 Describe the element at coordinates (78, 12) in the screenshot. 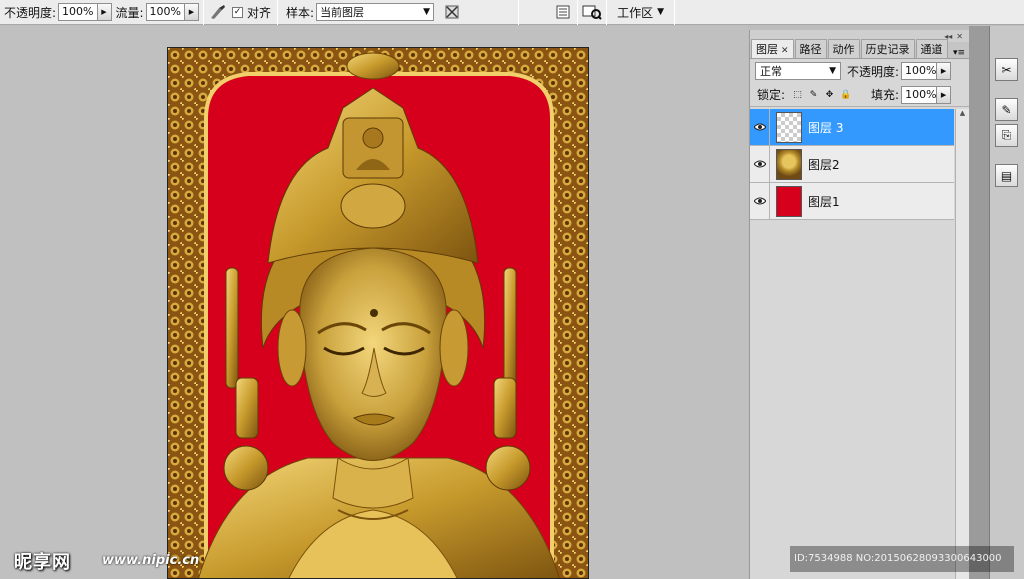

I see `opacity-input: 100%` at that location.